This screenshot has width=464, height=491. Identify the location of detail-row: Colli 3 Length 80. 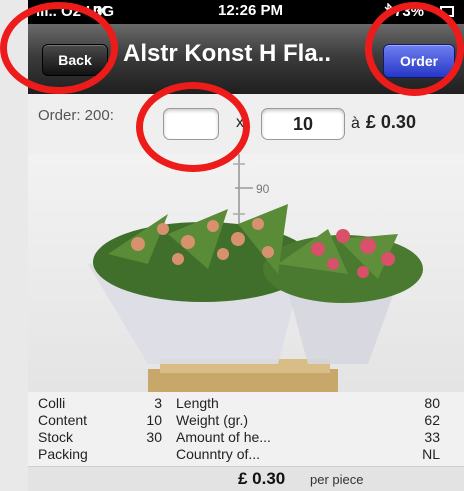
(246, 403).